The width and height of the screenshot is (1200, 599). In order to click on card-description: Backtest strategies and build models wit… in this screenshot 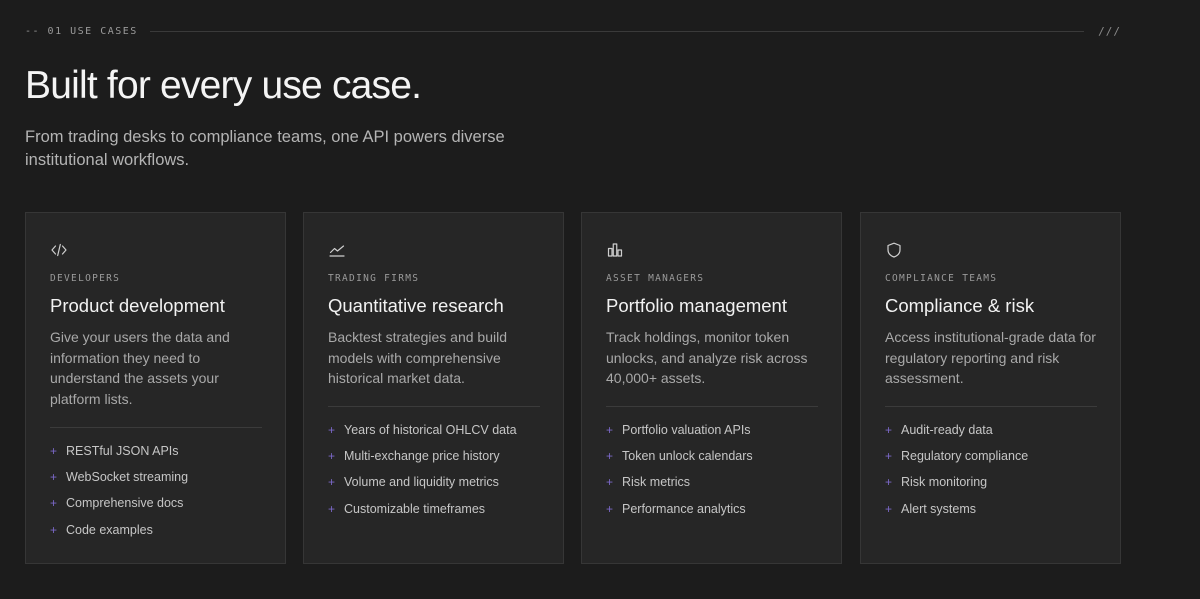, I will do `click(417, 357)`.